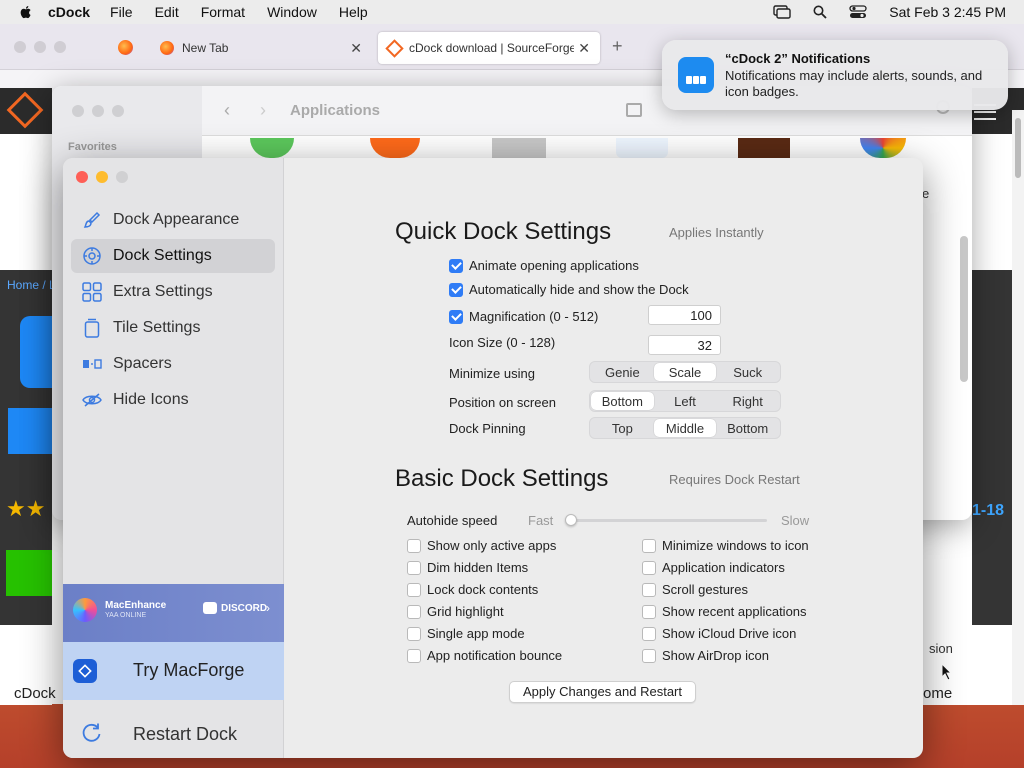 The width and height of the screenshot is (1024, 768). I want to click on tab-new-tab: New Tab ✕, so click(261, 48).